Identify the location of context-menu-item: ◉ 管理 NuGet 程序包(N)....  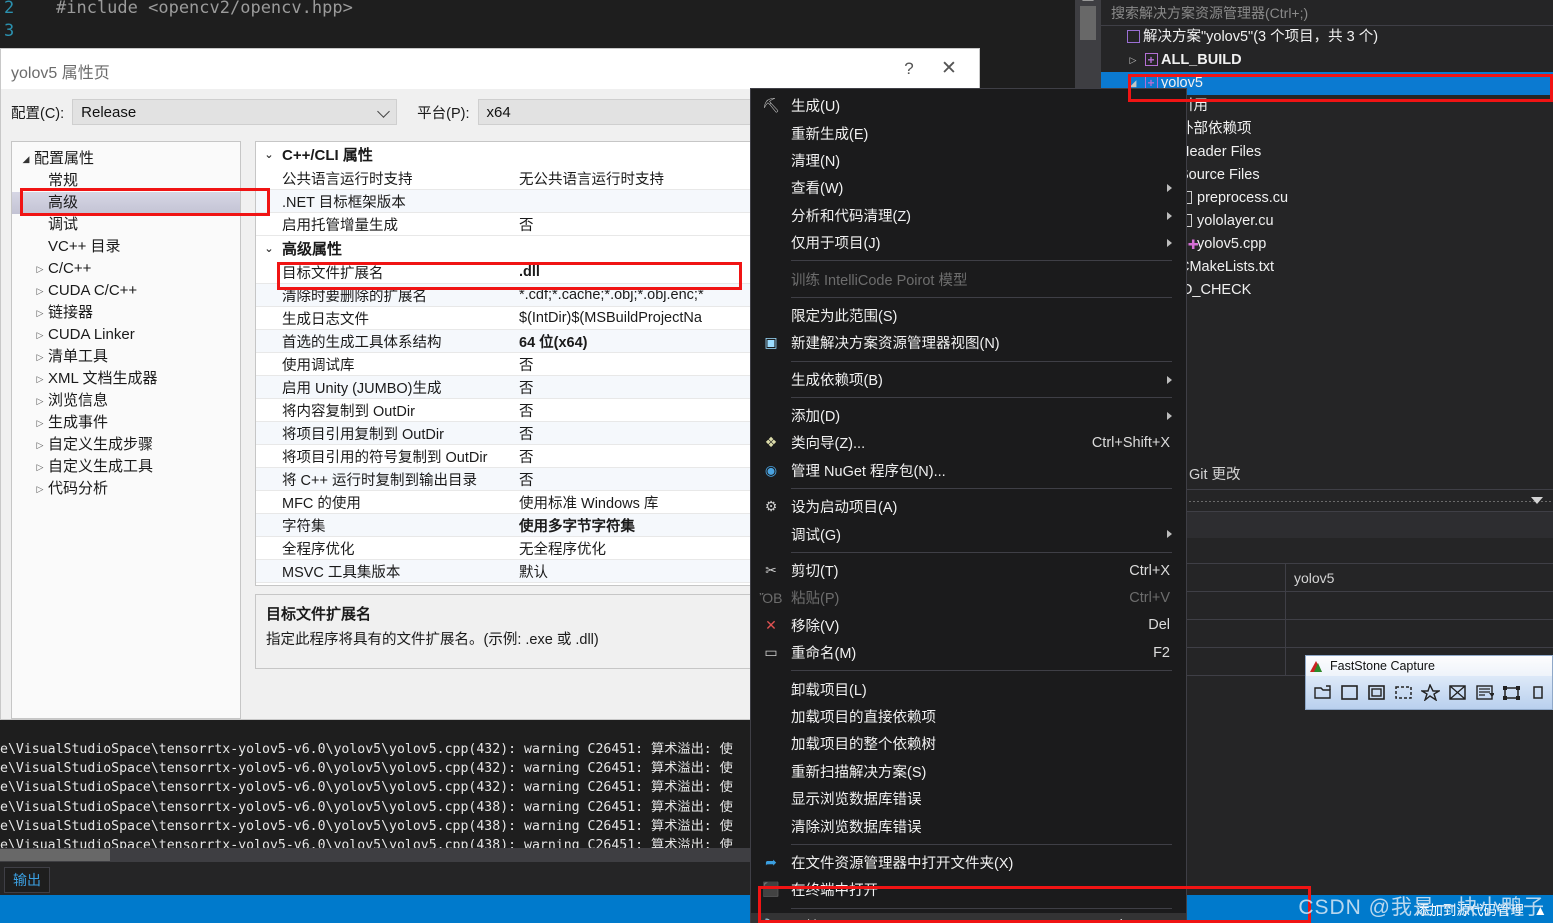
(968, 470).